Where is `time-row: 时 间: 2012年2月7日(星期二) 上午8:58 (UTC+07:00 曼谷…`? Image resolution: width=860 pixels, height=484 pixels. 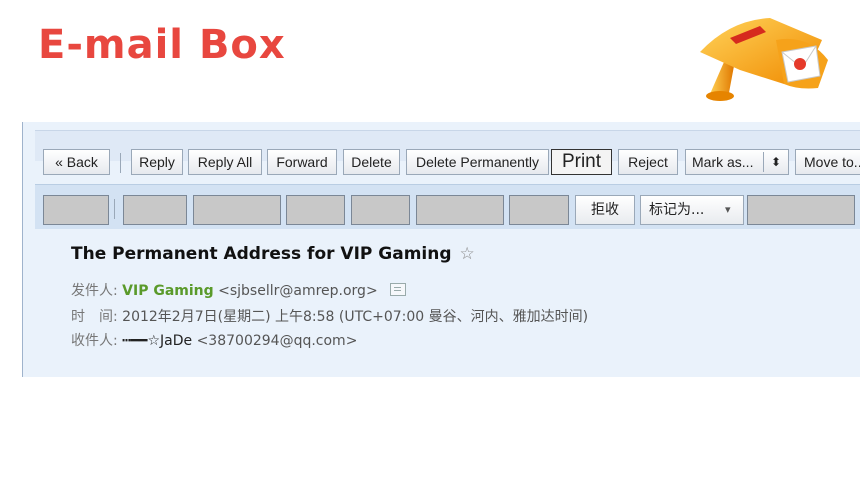 time-row: 时 间: 2012年2月7日(星期二) 上午8:58 (UTC+07:00 曼谷… is located at coordinates (329, 316).